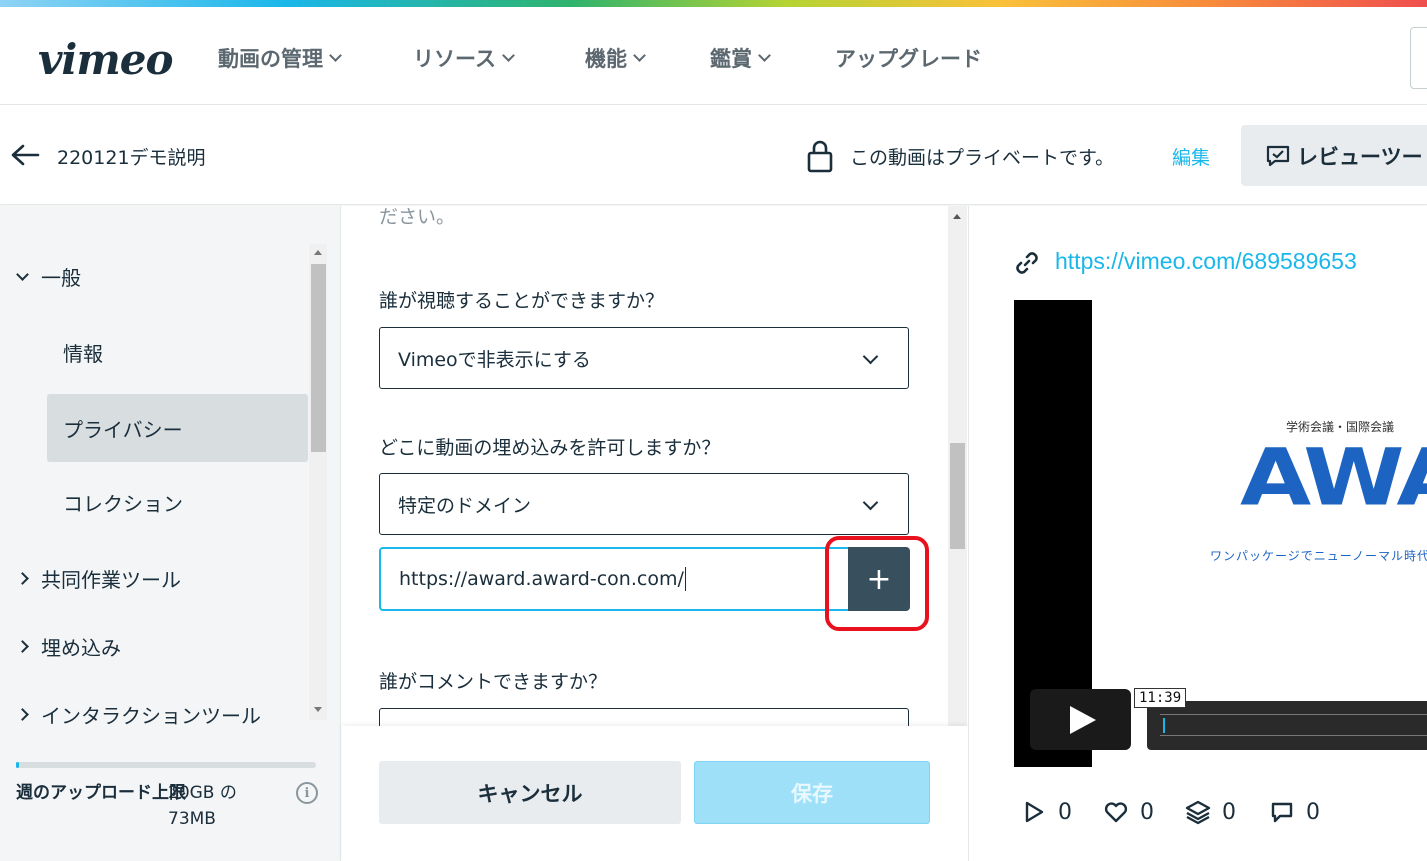 The width and height of the screenshot is (1427, 861). Describe the element at coordinates (820, 156) in the screenshot. I see `lock-icon` at that location.